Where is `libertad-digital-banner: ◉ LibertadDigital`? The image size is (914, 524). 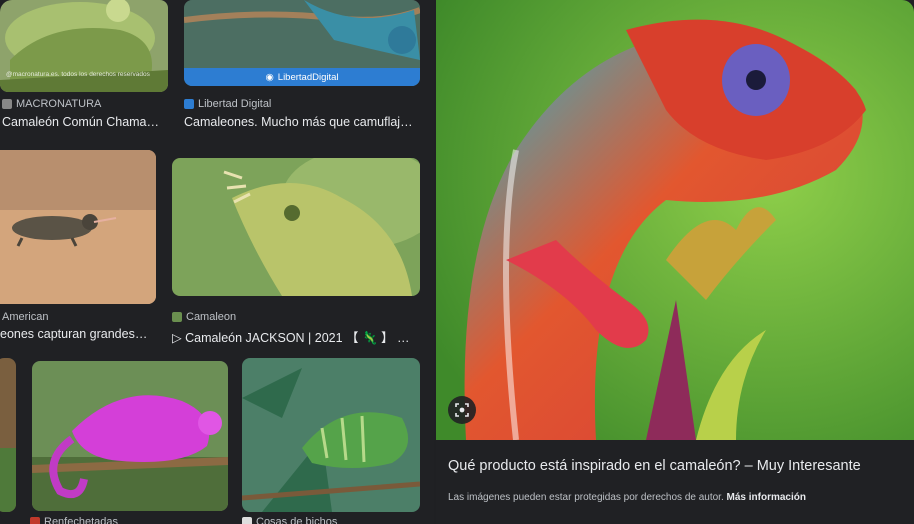
libertad-digital-banner: ◉ LibertadDigital is located at coordinates (302, 77).